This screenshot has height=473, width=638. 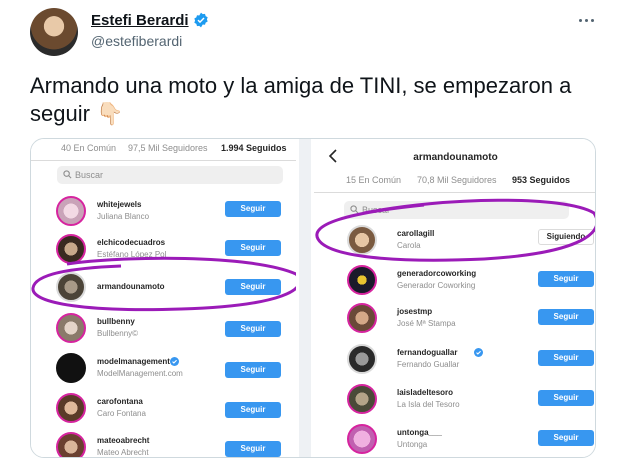 I want to click on full-name: ModelManagement.com, so click(x=140, y=373).